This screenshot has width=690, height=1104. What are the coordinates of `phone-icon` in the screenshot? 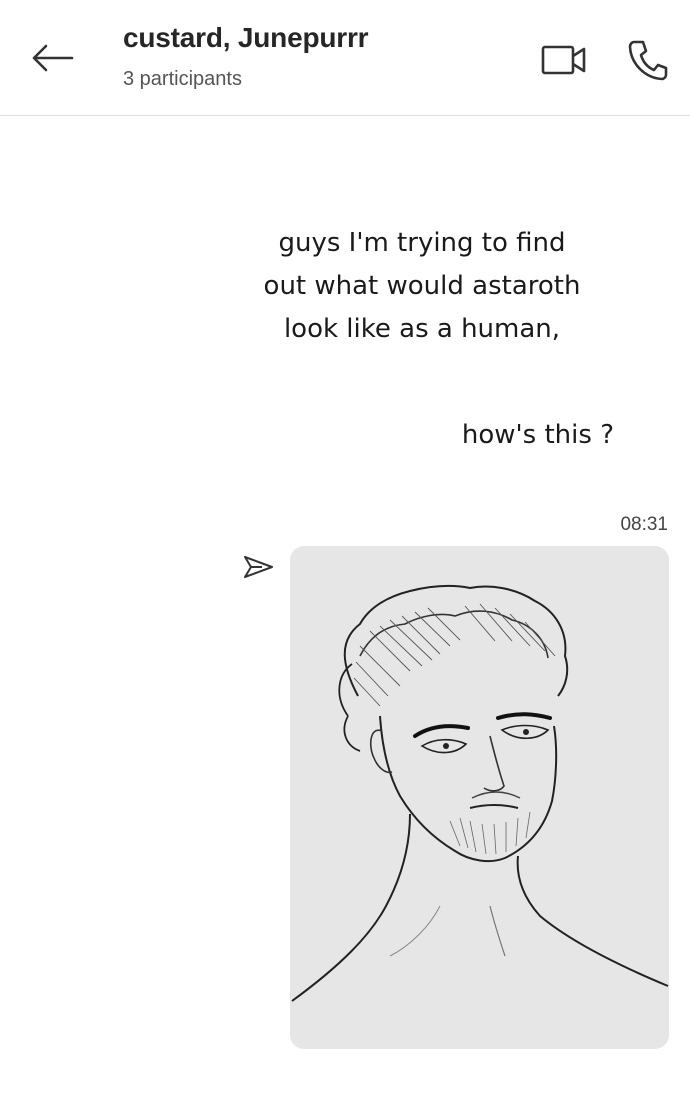 It's located at (648, 60).